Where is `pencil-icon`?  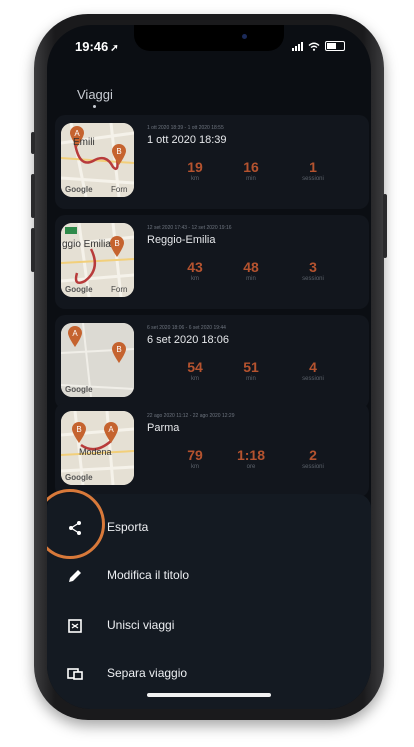
pencil-icon is located at coordinates (75, 576).